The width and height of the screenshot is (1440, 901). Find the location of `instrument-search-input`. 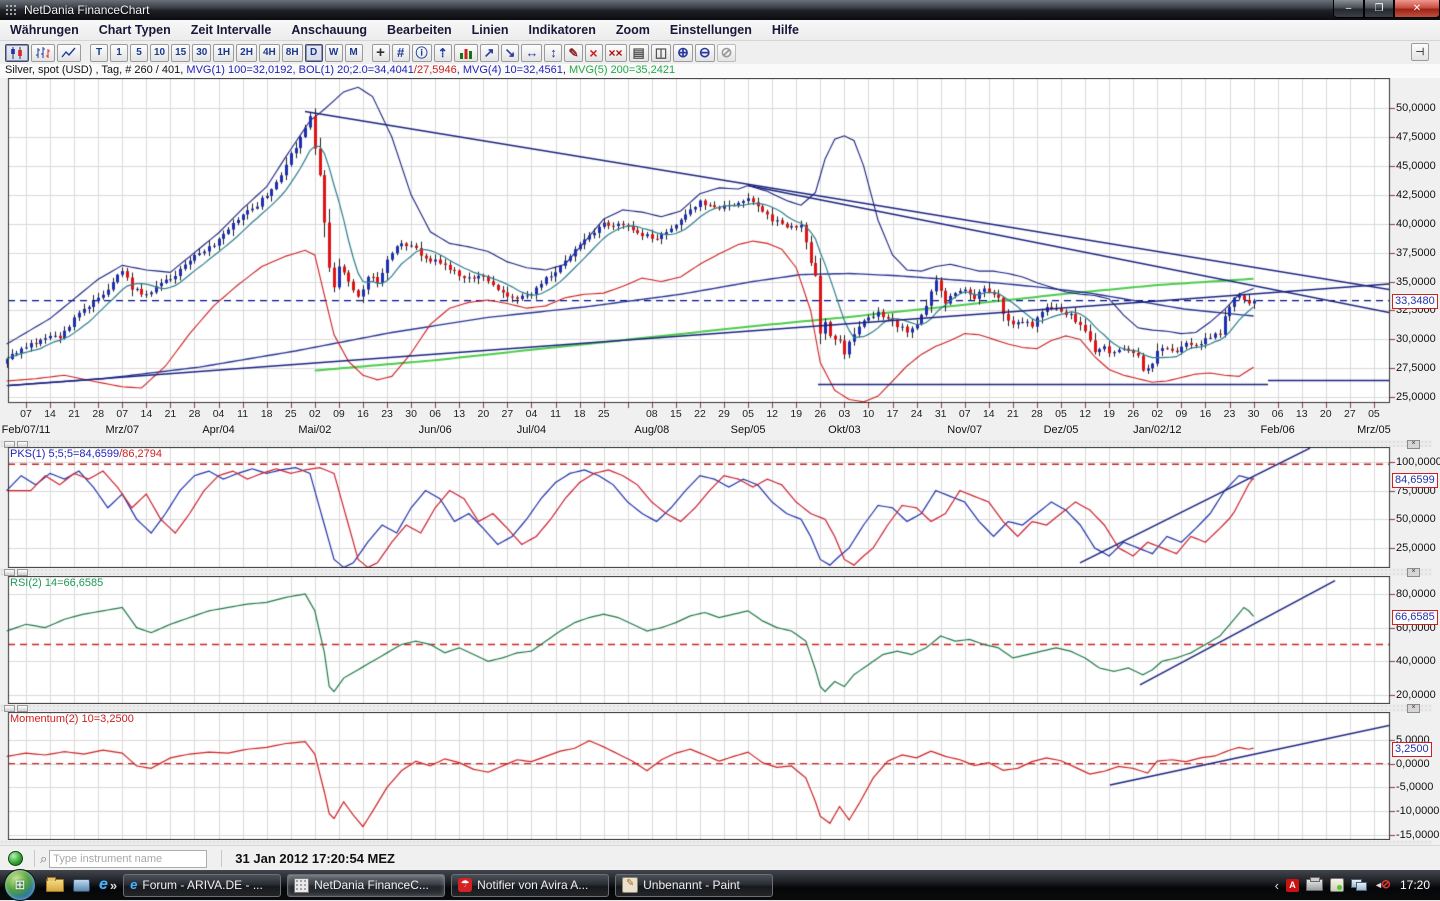

instrument-search-input is located at coordinates (128, 858).